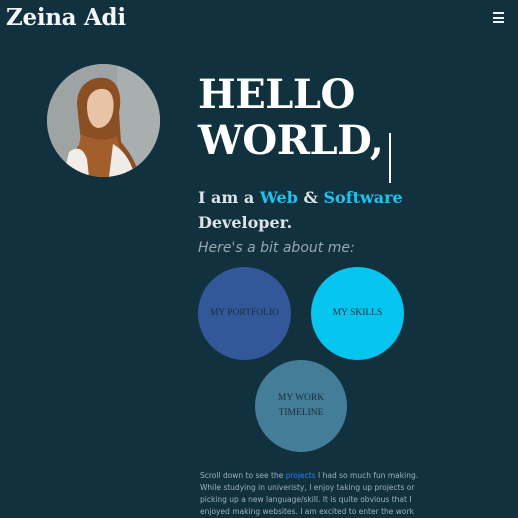 The height and width of the screenshot is (518, 518). What do you see at coordinates (245, 222) in the screenshot?
I see `tagline-suffix: Developer.` at bounding box center [245, 222].